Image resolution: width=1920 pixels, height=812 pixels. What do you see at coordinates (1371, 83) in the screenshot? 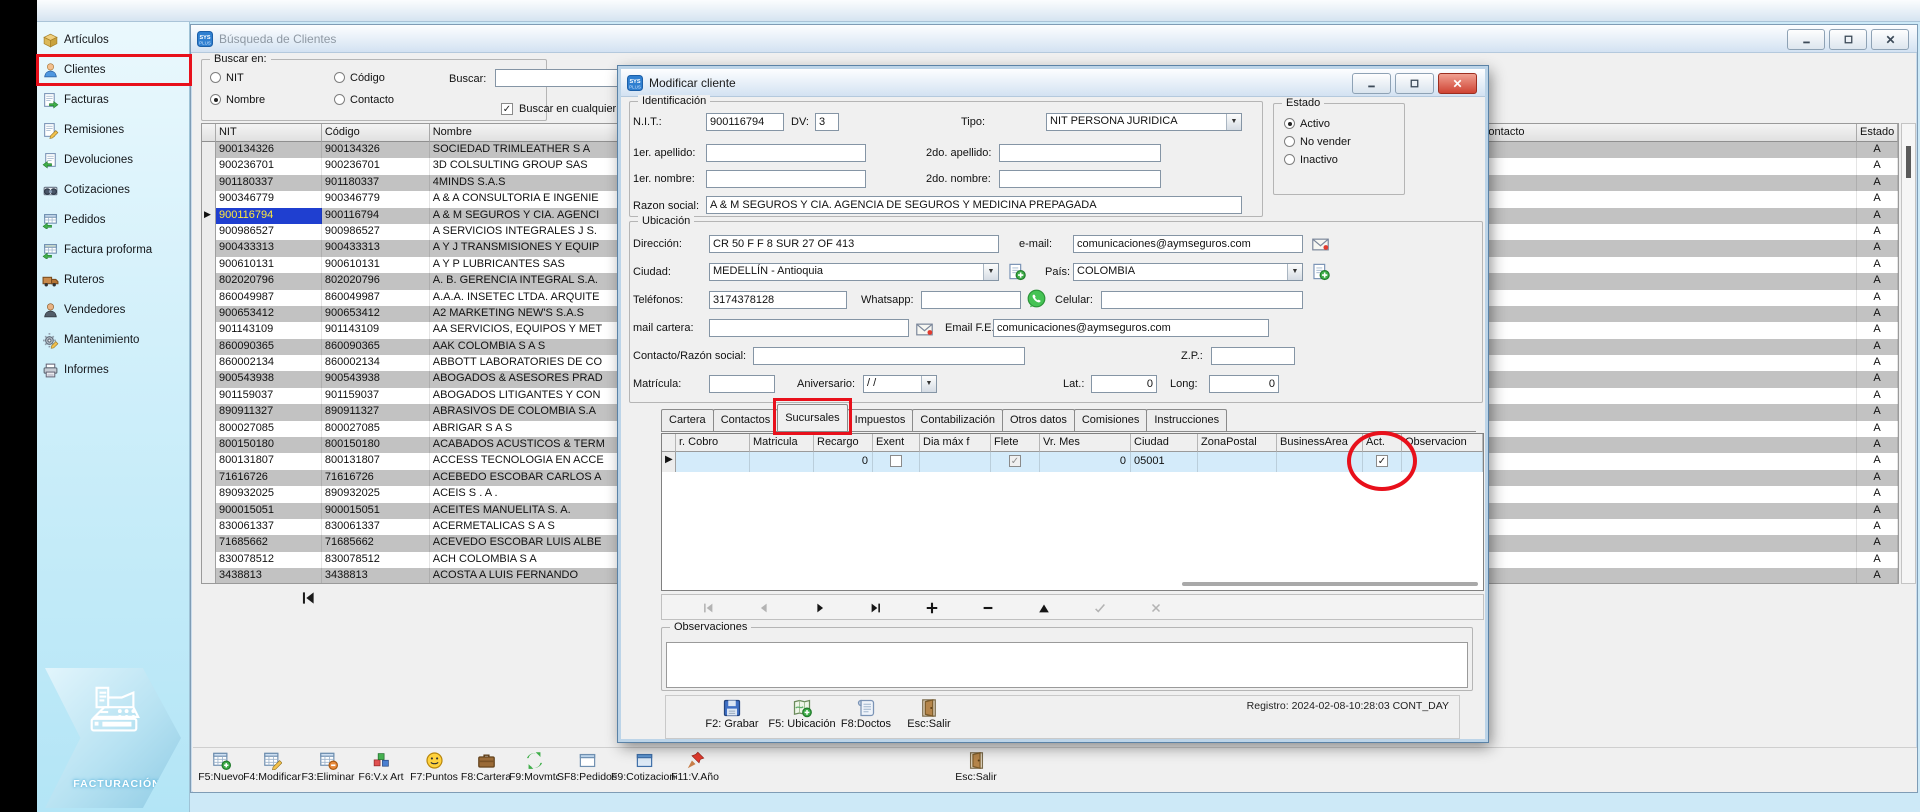
I see `modal-minimize-button` at bounding box center [1371, 83].